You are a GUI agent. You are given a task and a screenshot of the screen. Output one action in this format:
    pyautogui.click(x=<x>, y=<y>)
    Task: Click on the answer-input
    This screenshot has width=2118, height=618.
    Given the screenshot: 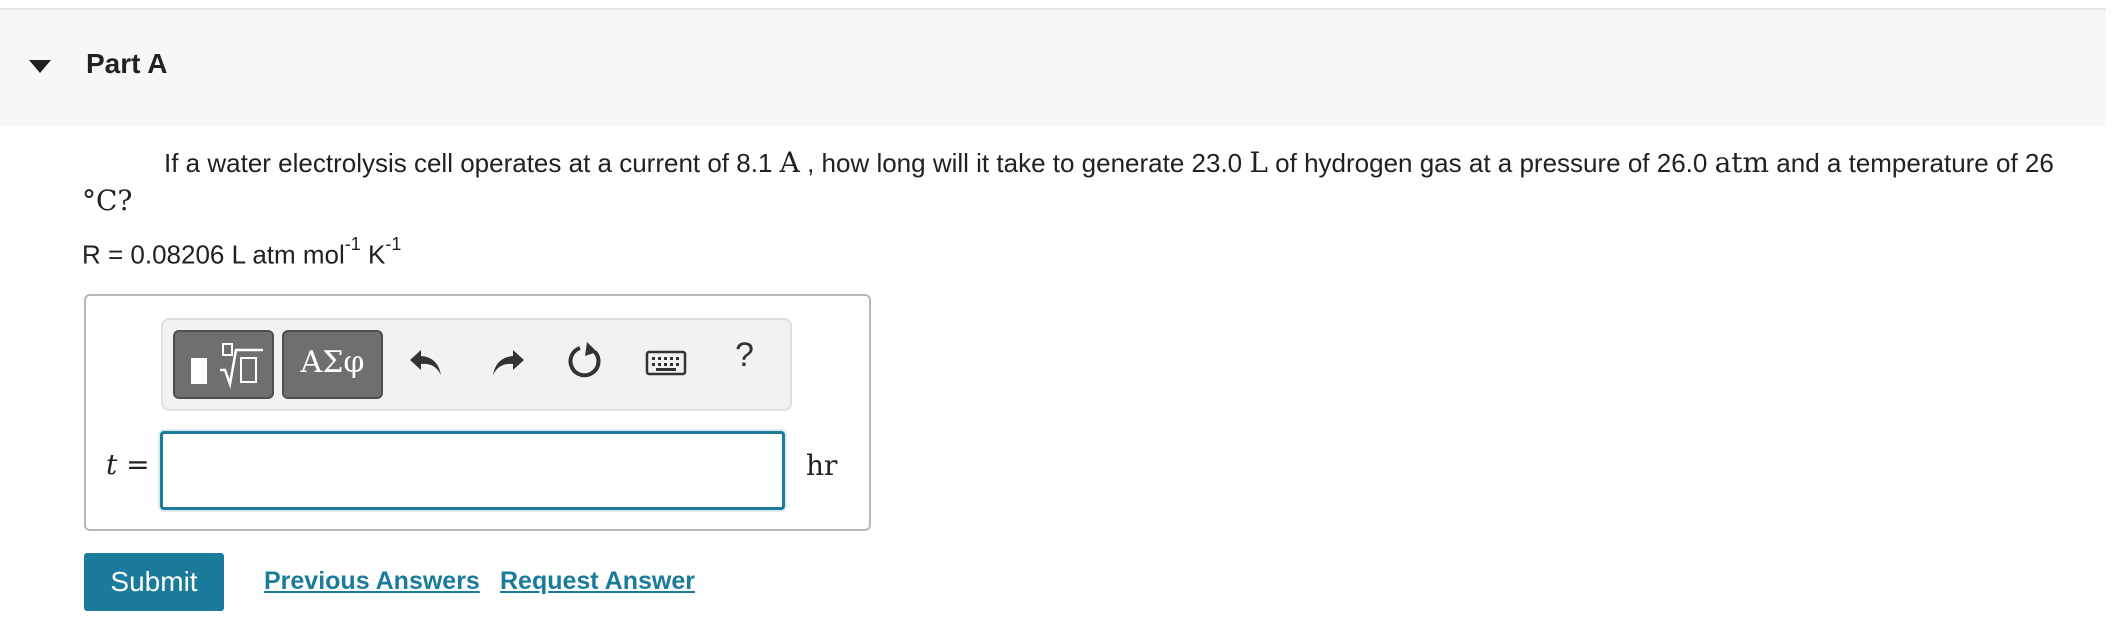 What is the action you would take?
    pyautogui.click(x=472, y=470)
    